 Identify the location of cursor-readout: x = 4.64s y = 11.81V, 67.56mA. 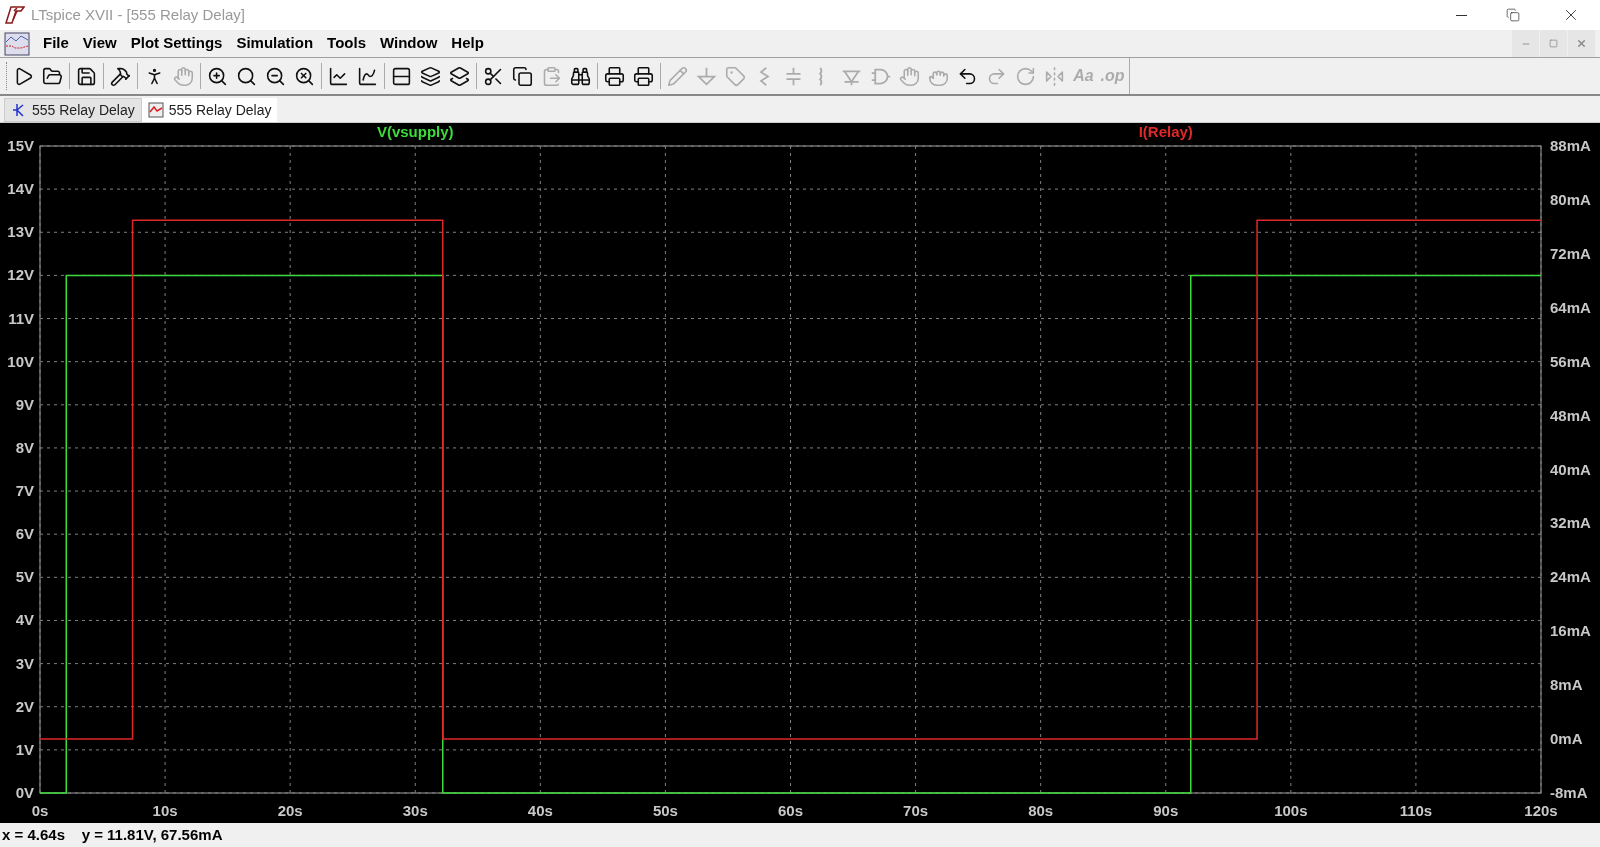
(112, 834).